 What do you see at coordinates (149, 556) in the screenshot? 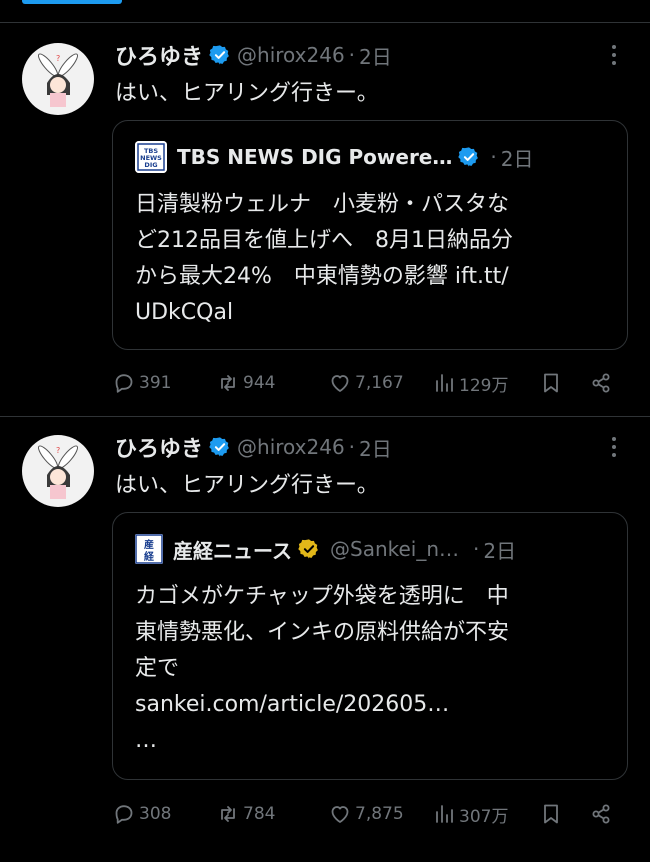
I see `svg-text: 経` at bounding box center [149, 556].